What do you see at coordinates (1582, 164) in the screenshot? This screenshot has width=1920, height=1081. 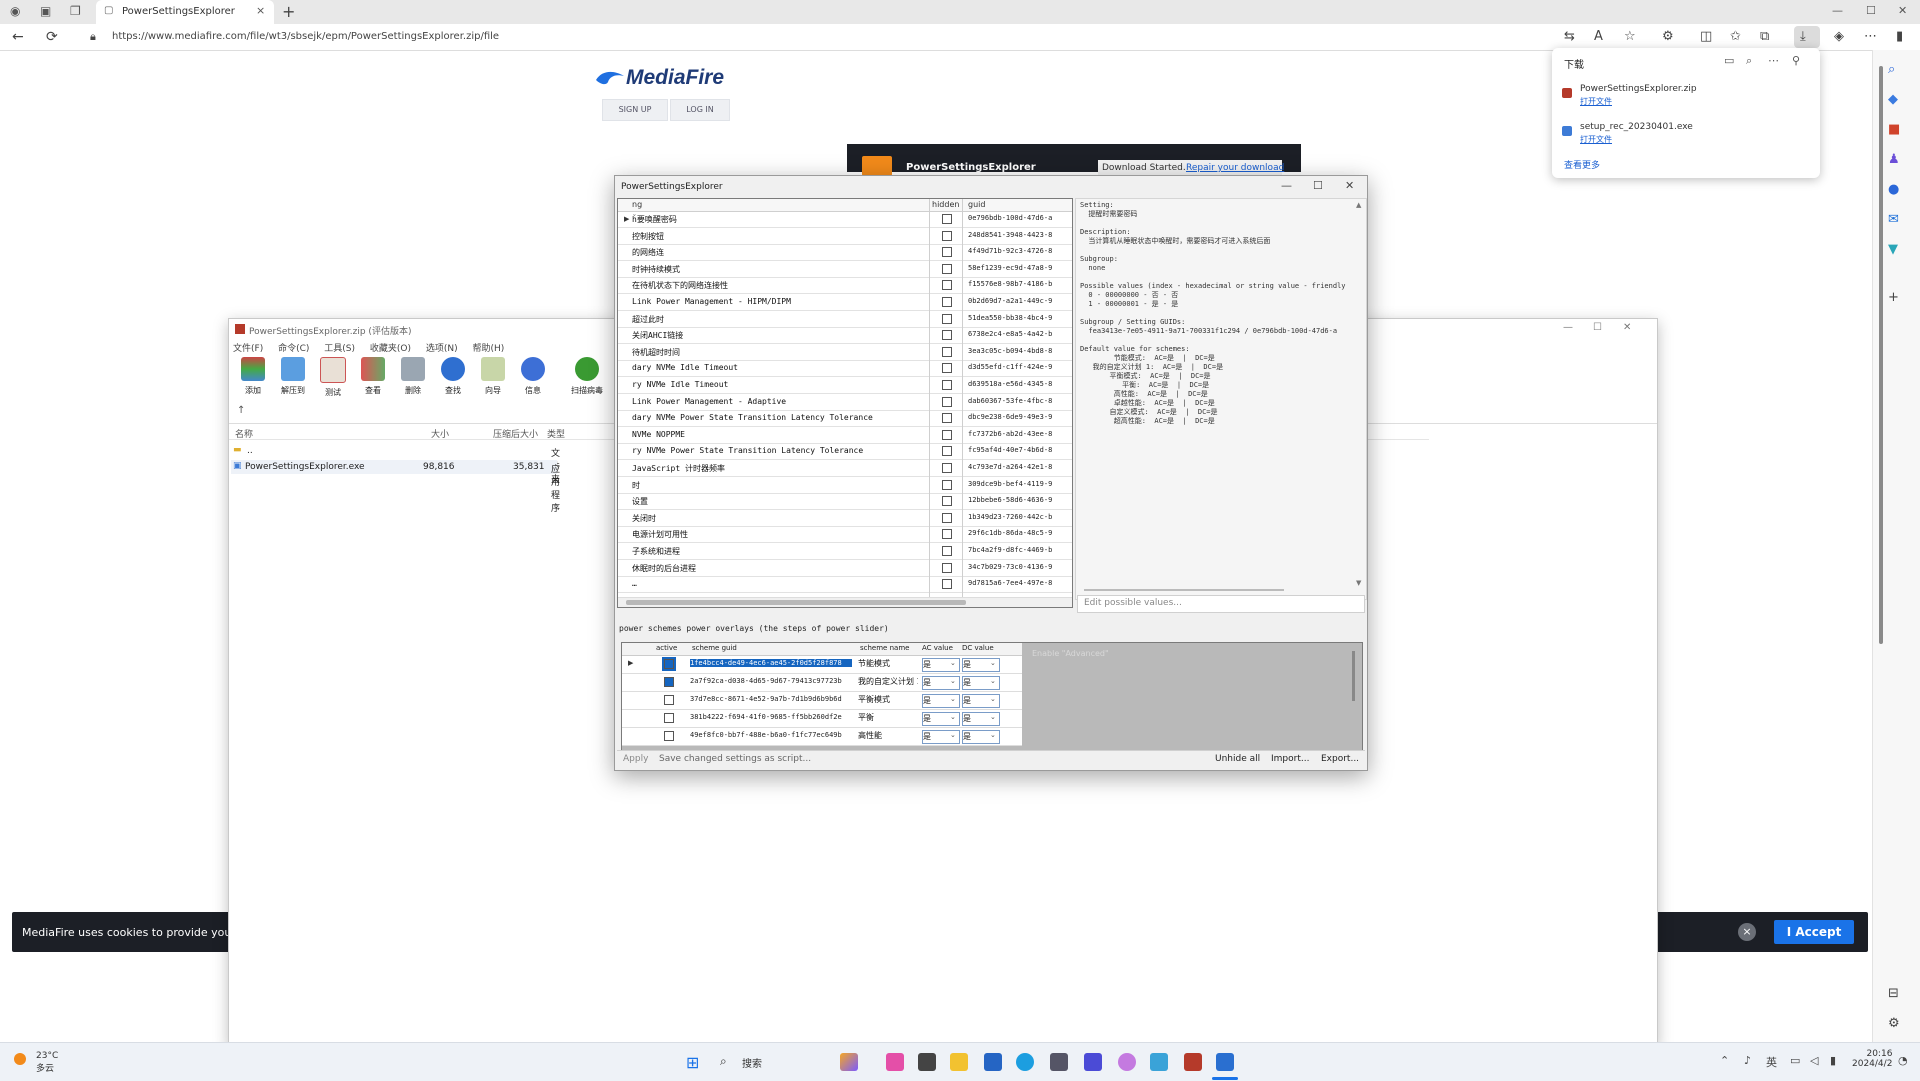 I see `see-more-link: 查看更多` at bounding box center [1582, 164].